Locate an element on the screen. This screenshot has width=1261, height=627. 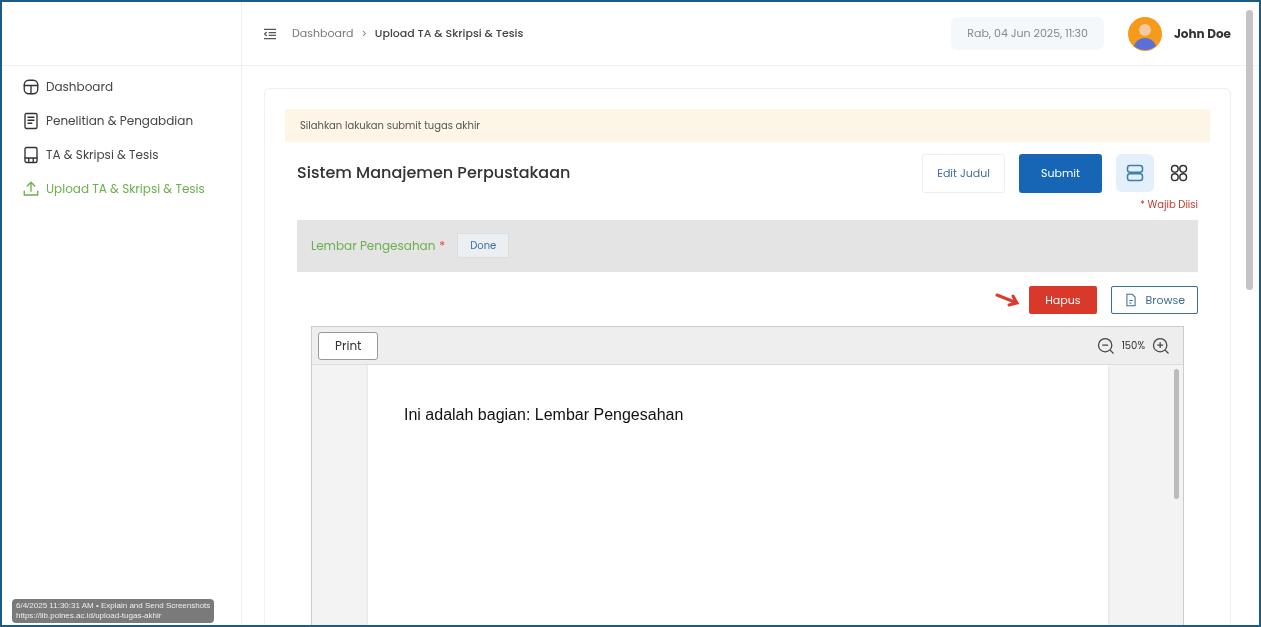
required-mark: * is located at coordinates (442, 245).